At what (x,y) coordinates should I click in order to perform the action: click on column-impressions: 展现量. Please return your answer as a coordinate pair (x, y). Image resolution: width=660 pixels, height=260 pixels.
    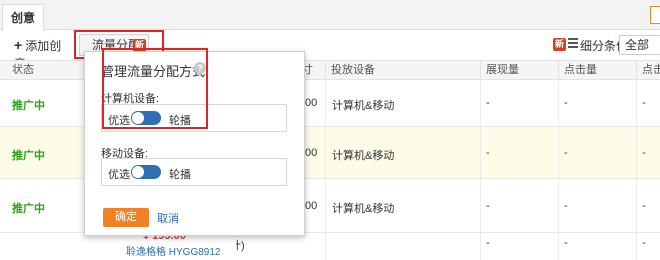
    Looking at the image, I should click on (499, 70).